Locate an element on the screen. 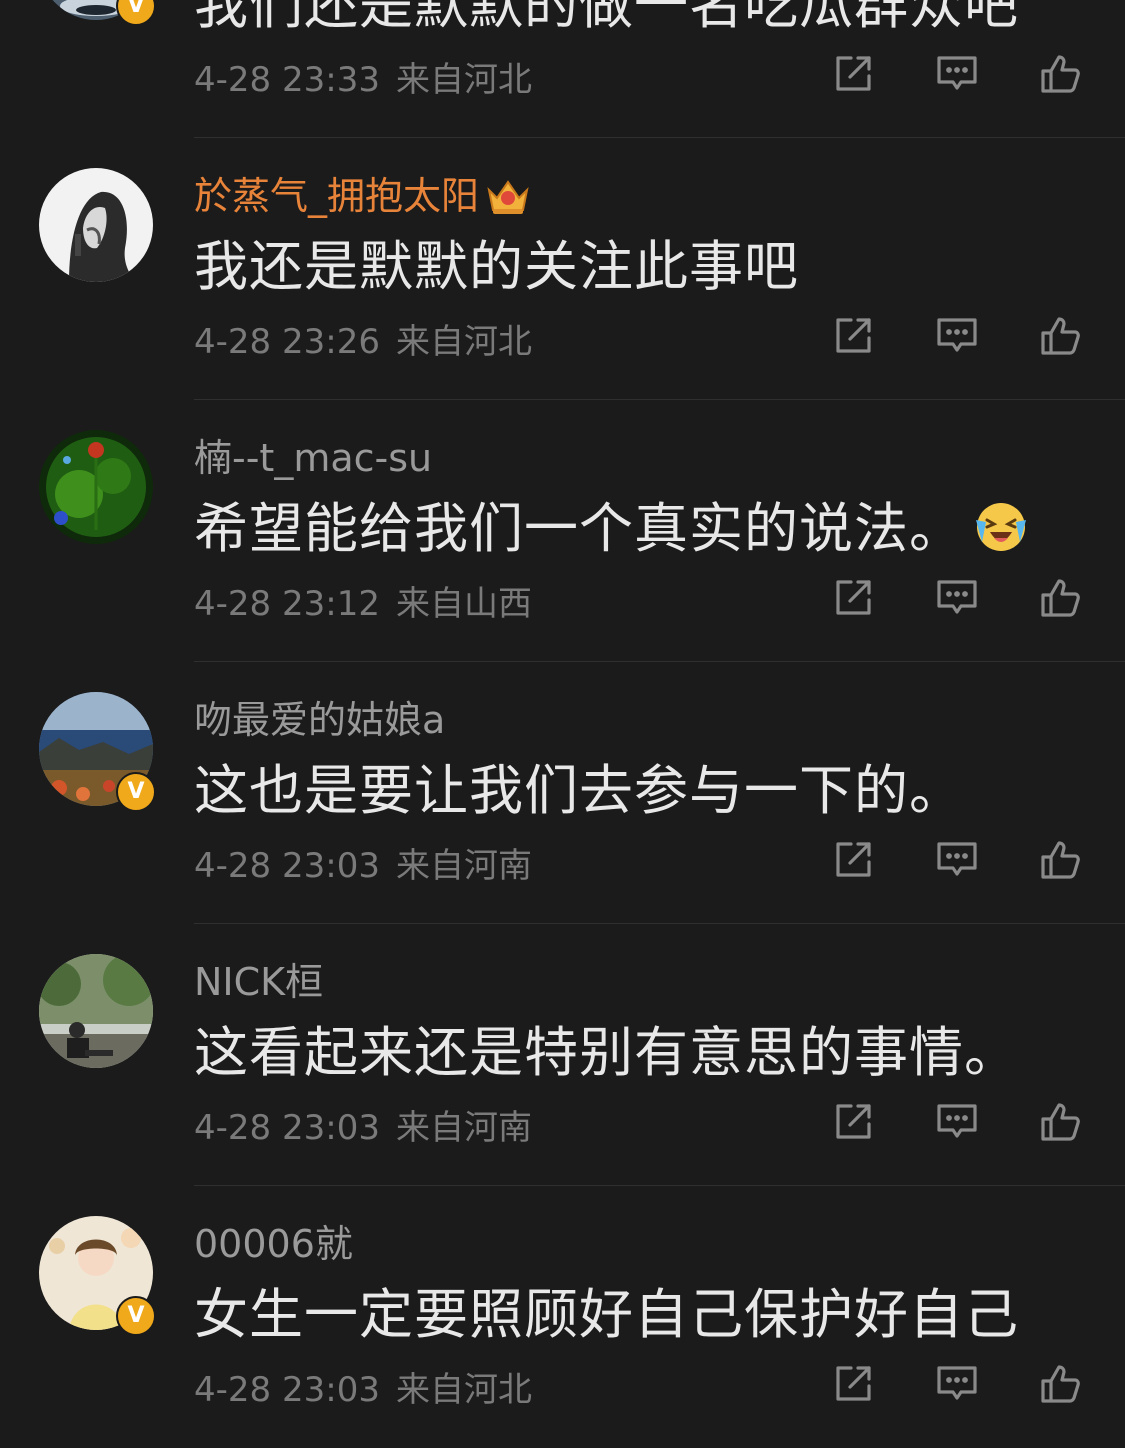  username: NICK桓 is located at coordinates (258, 982).